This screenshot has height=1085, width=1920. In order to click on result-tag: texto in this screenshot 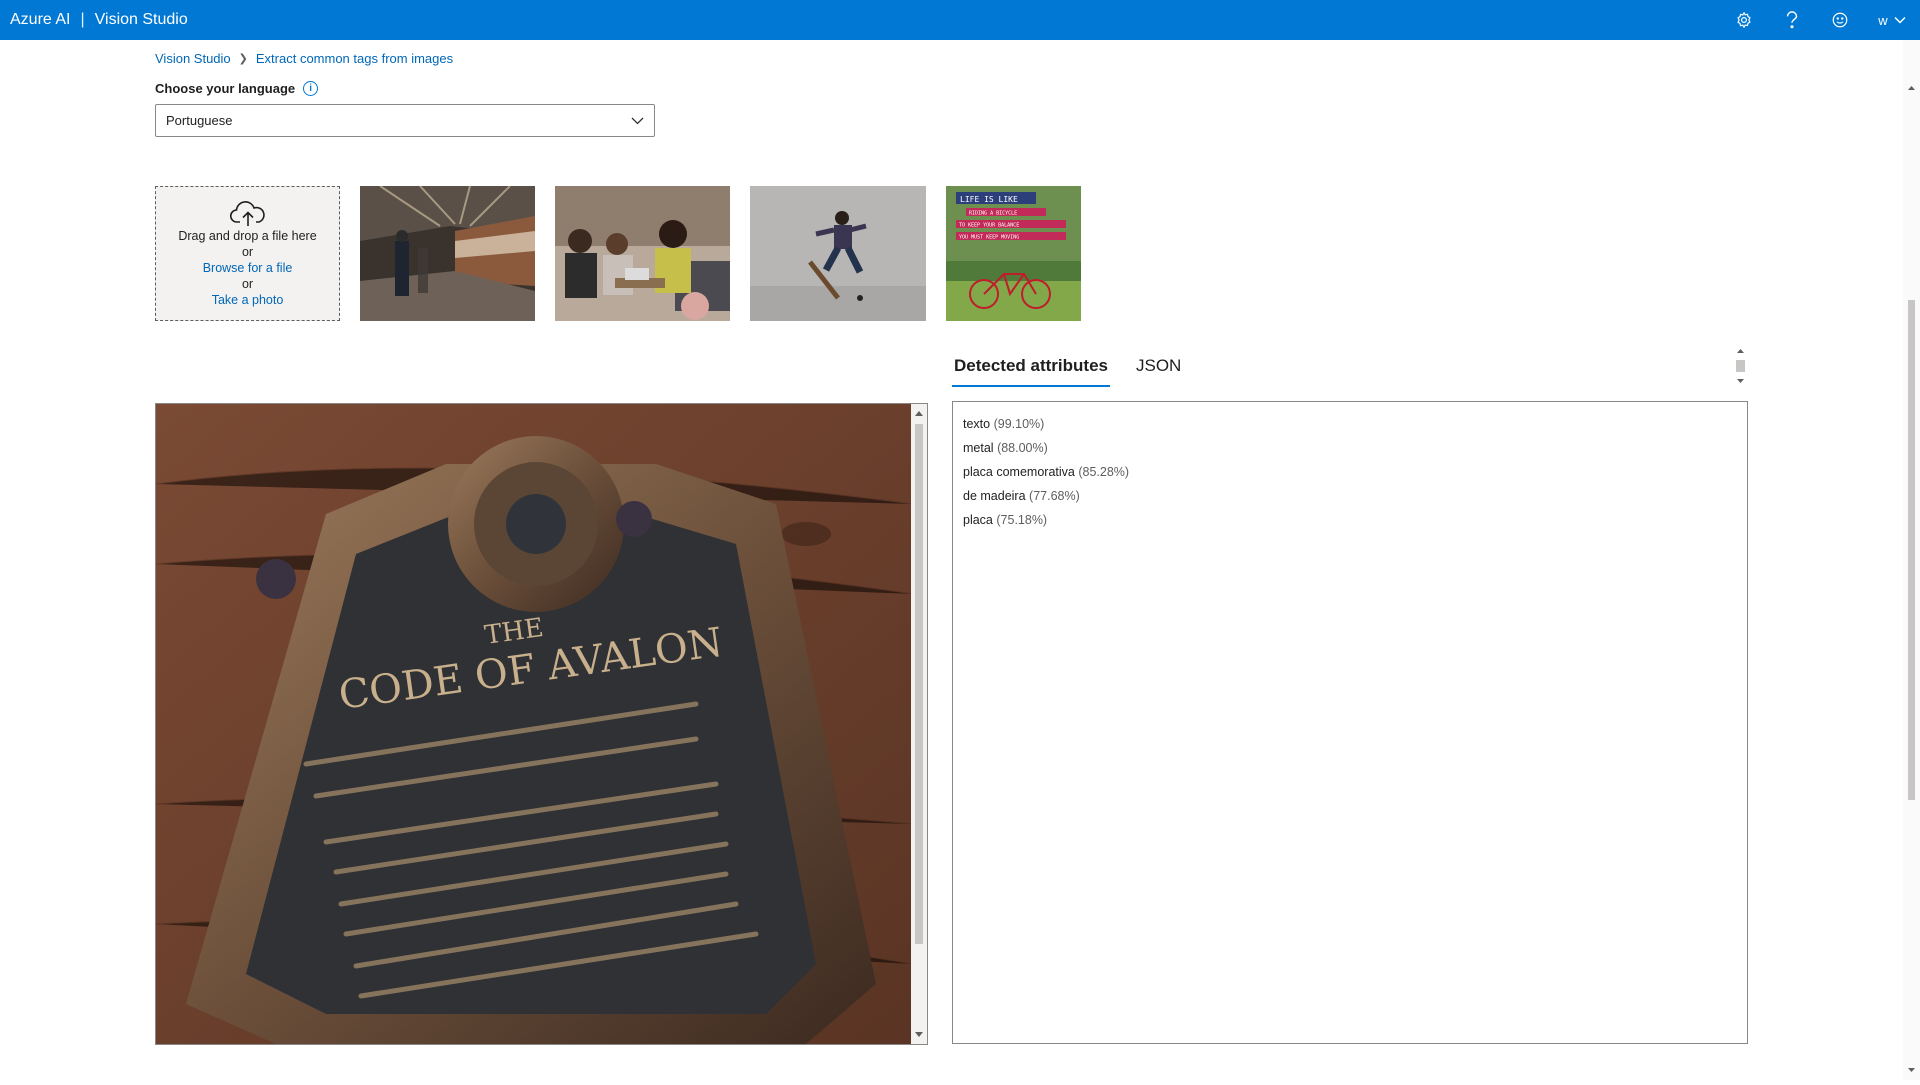, I will do `click(977, 424)`.